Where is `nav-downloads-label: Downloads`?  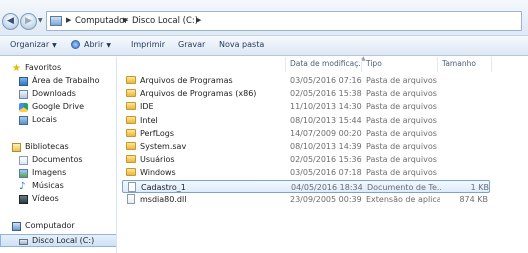 nav-downloads-label: Downloads is located at coordinates (54, 93).